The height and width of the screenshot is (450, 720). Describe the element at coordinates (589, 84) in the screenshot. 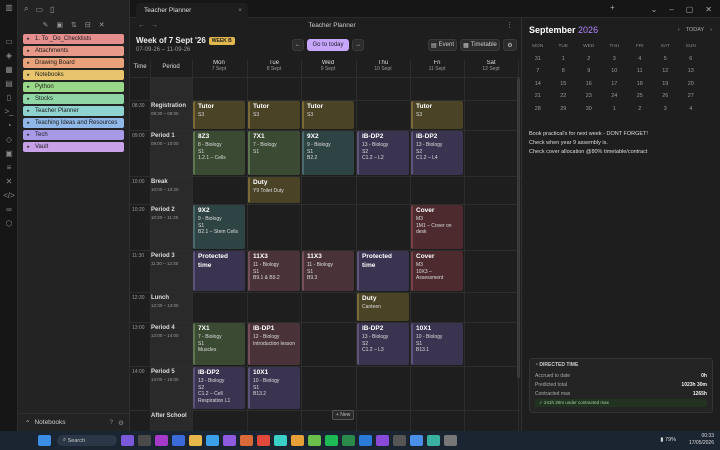

I see `calendar-day: 16` at that location.